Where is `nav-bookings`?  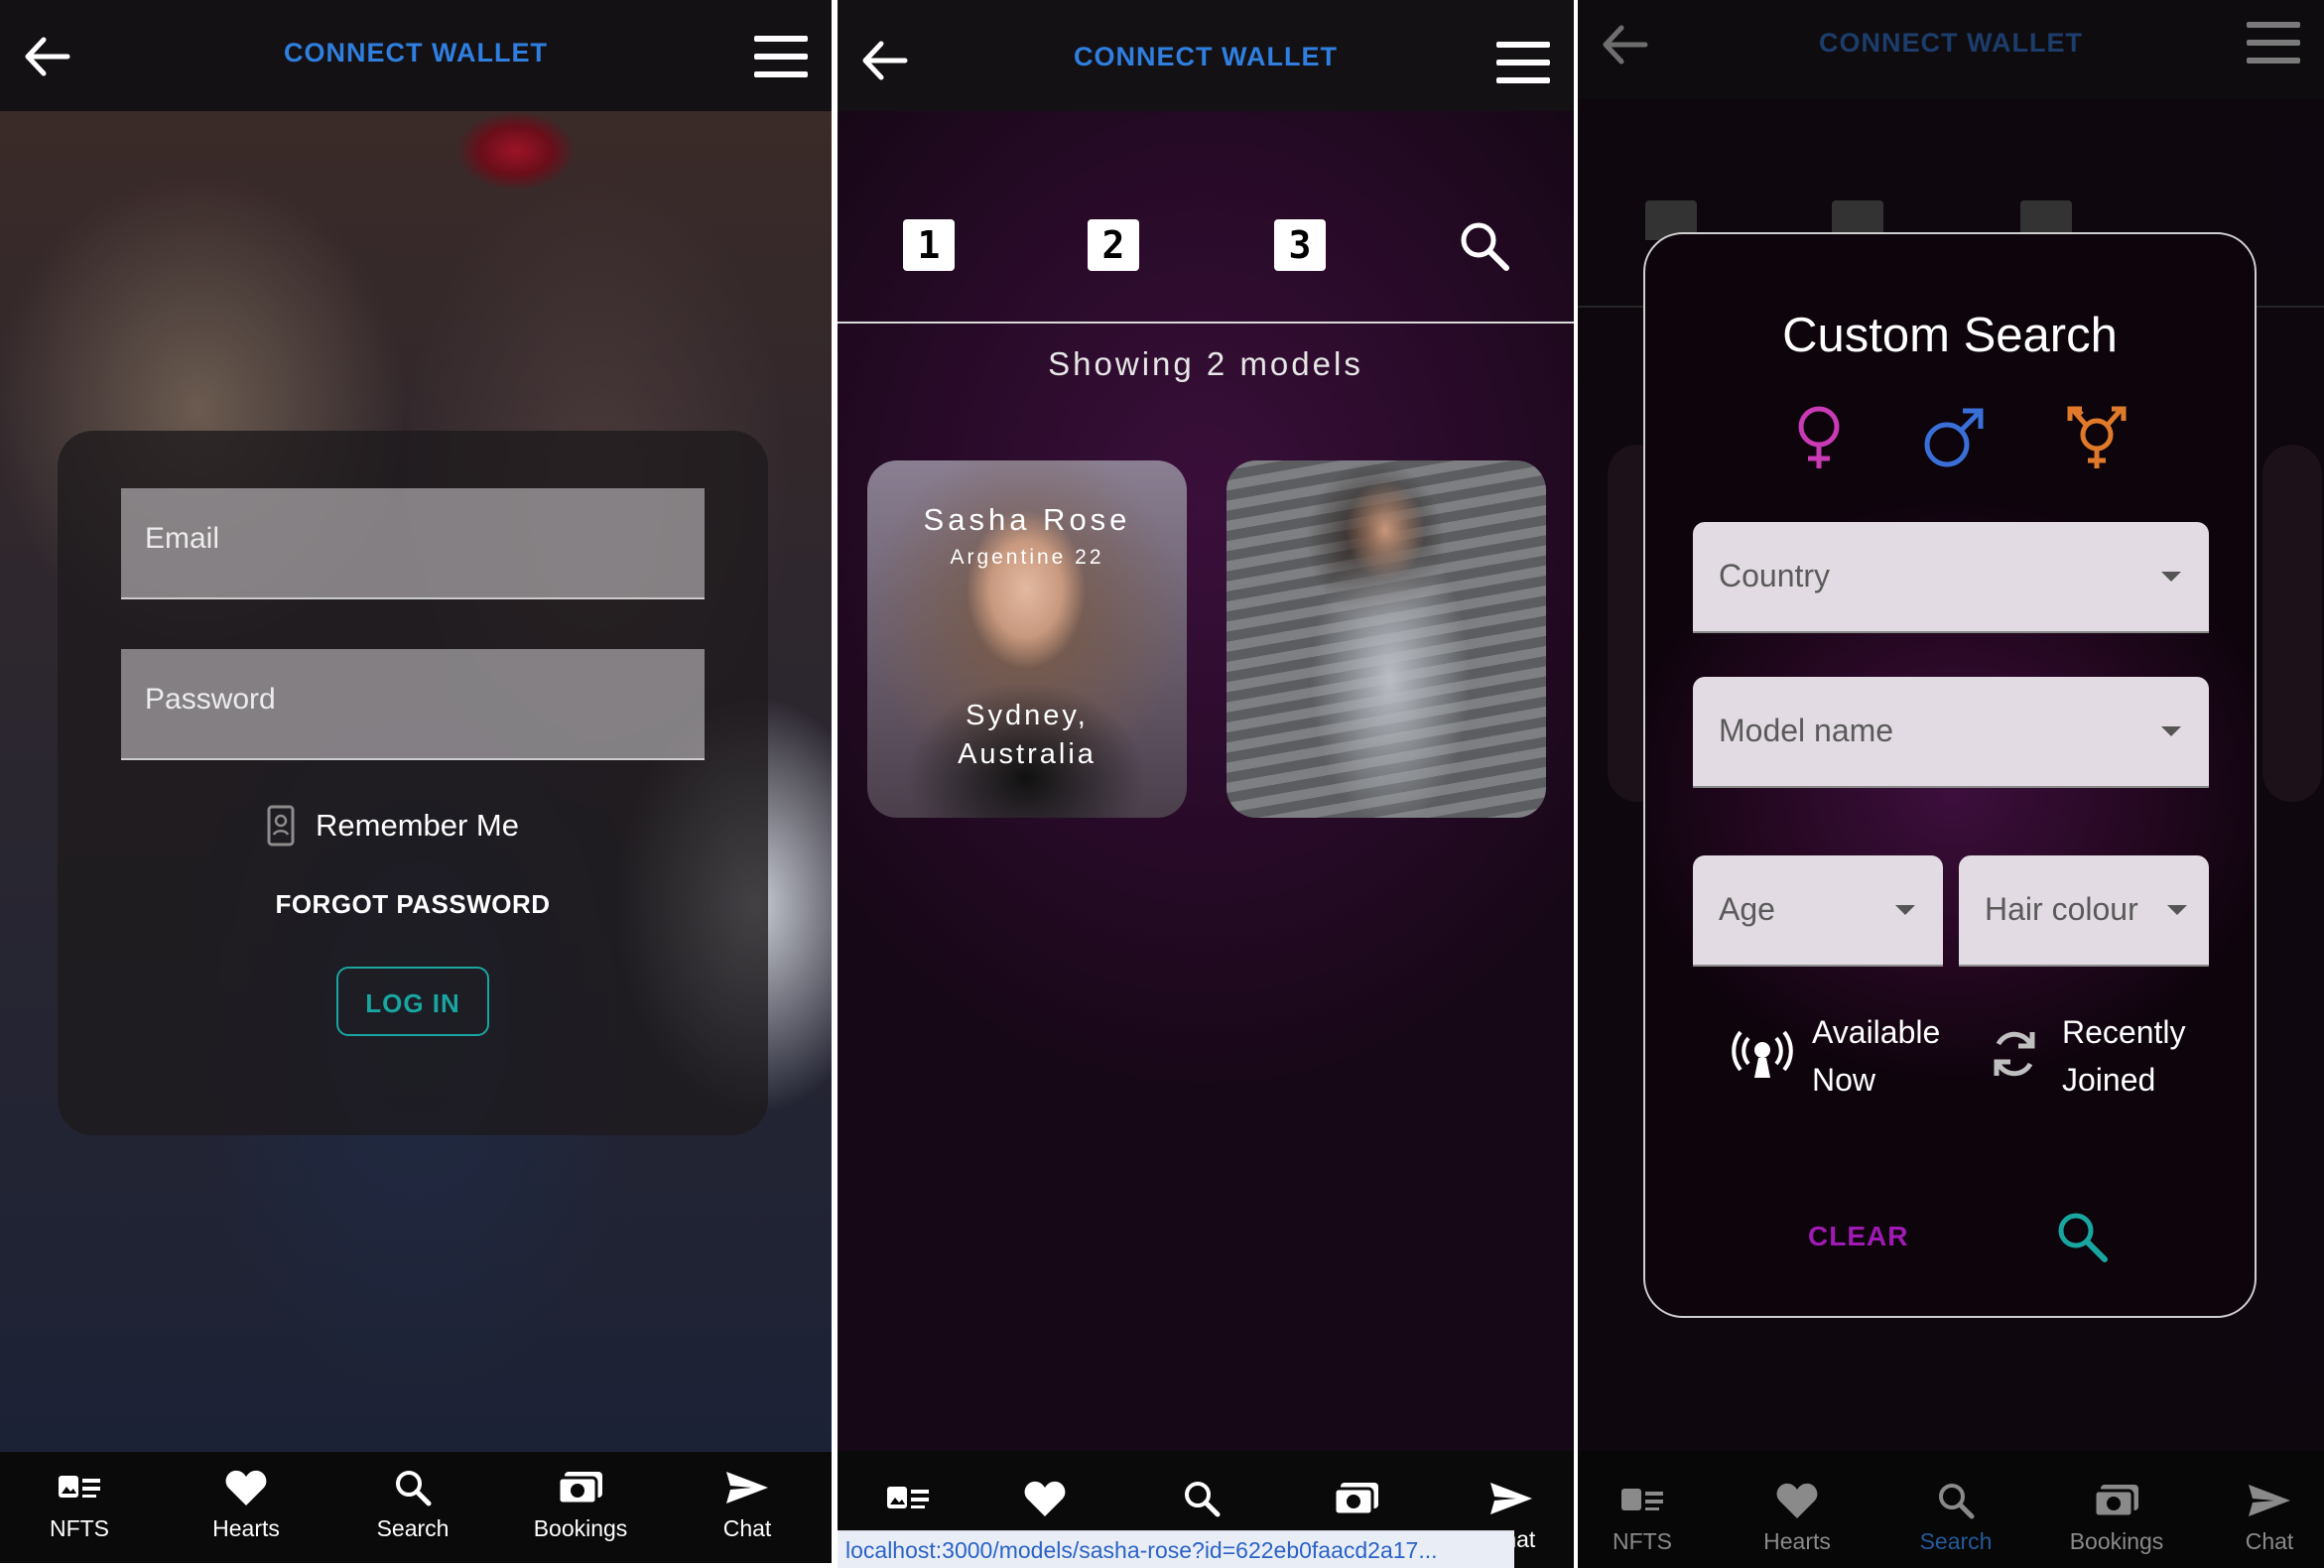
nav-bookings is located at coordinates (1356, 1498).